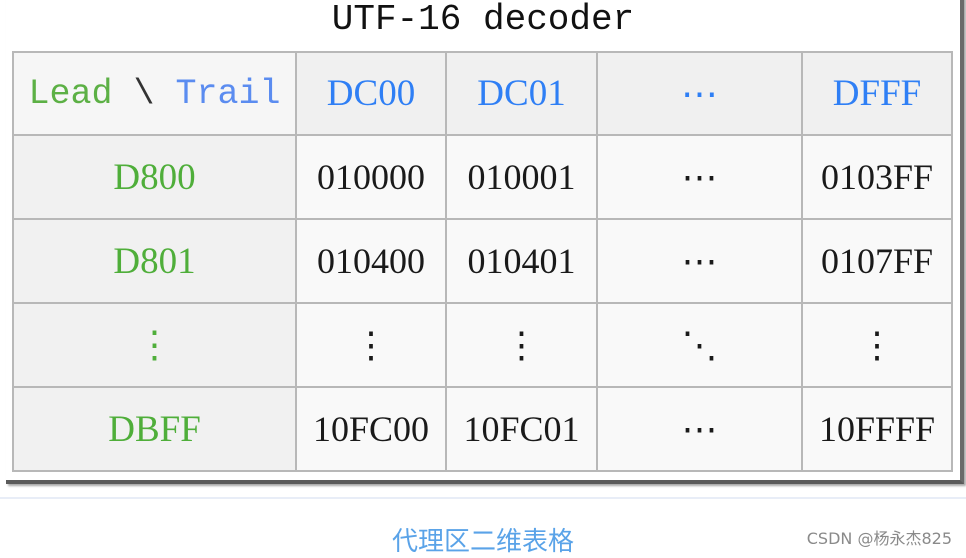 Image resolution: width=966 pixels, height=558 pixels. I want to click on code-point-cell: 10FFFF, so click(877, 429).